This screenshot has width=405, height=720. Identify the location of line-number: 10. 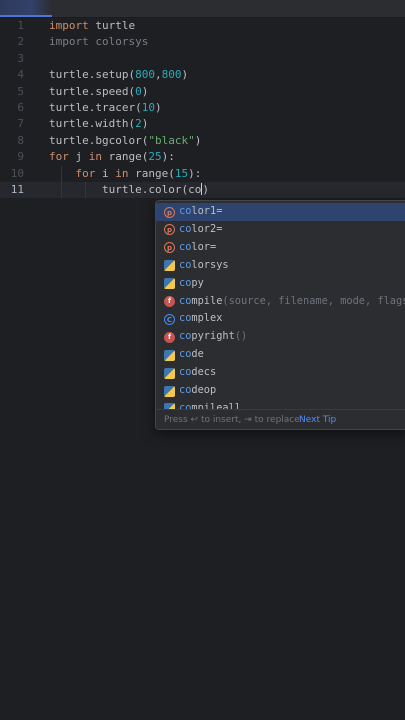
(17, 173).